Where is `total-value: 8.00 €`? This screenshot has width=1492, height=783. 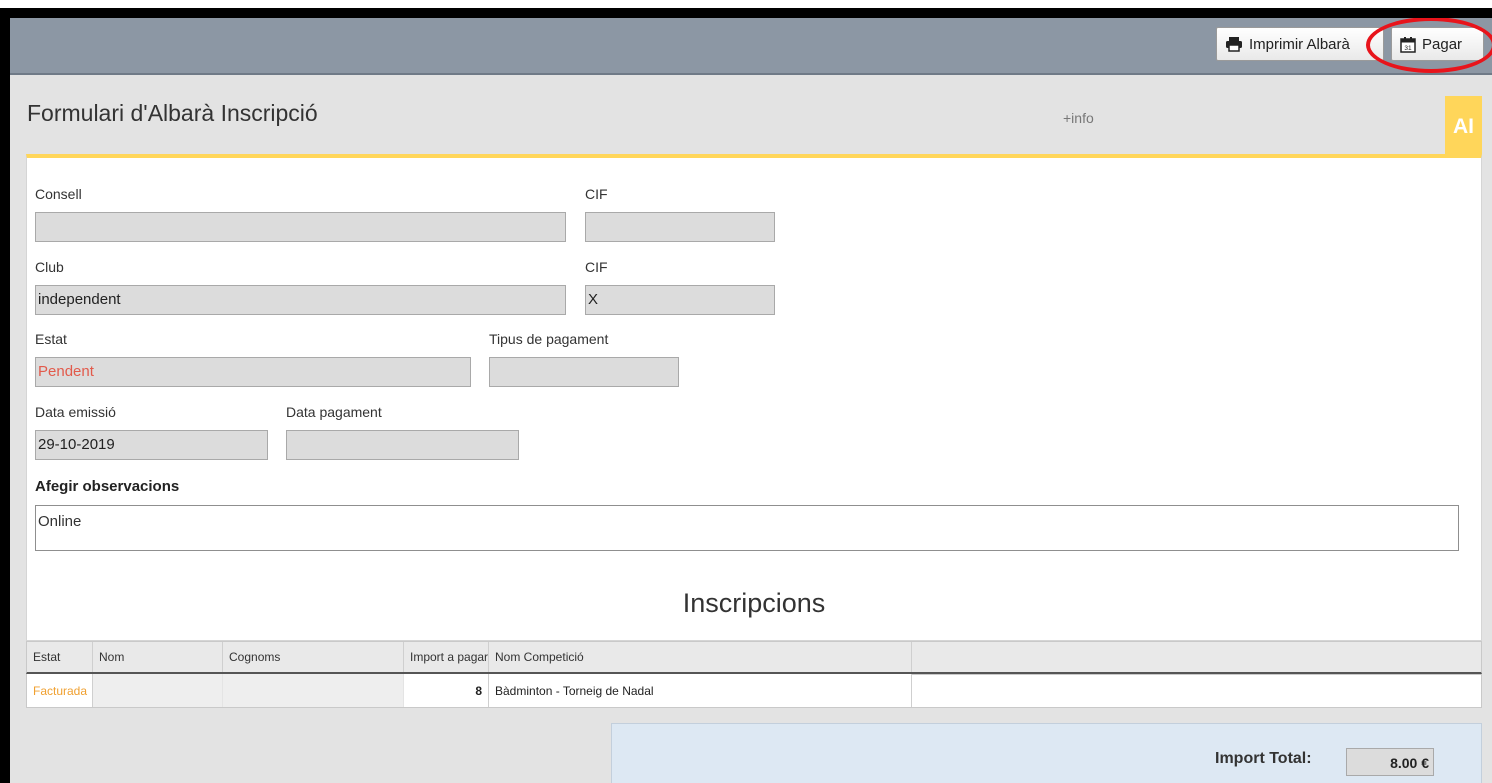 total-value: 8.00 € is located at coordinates (1390, 762).